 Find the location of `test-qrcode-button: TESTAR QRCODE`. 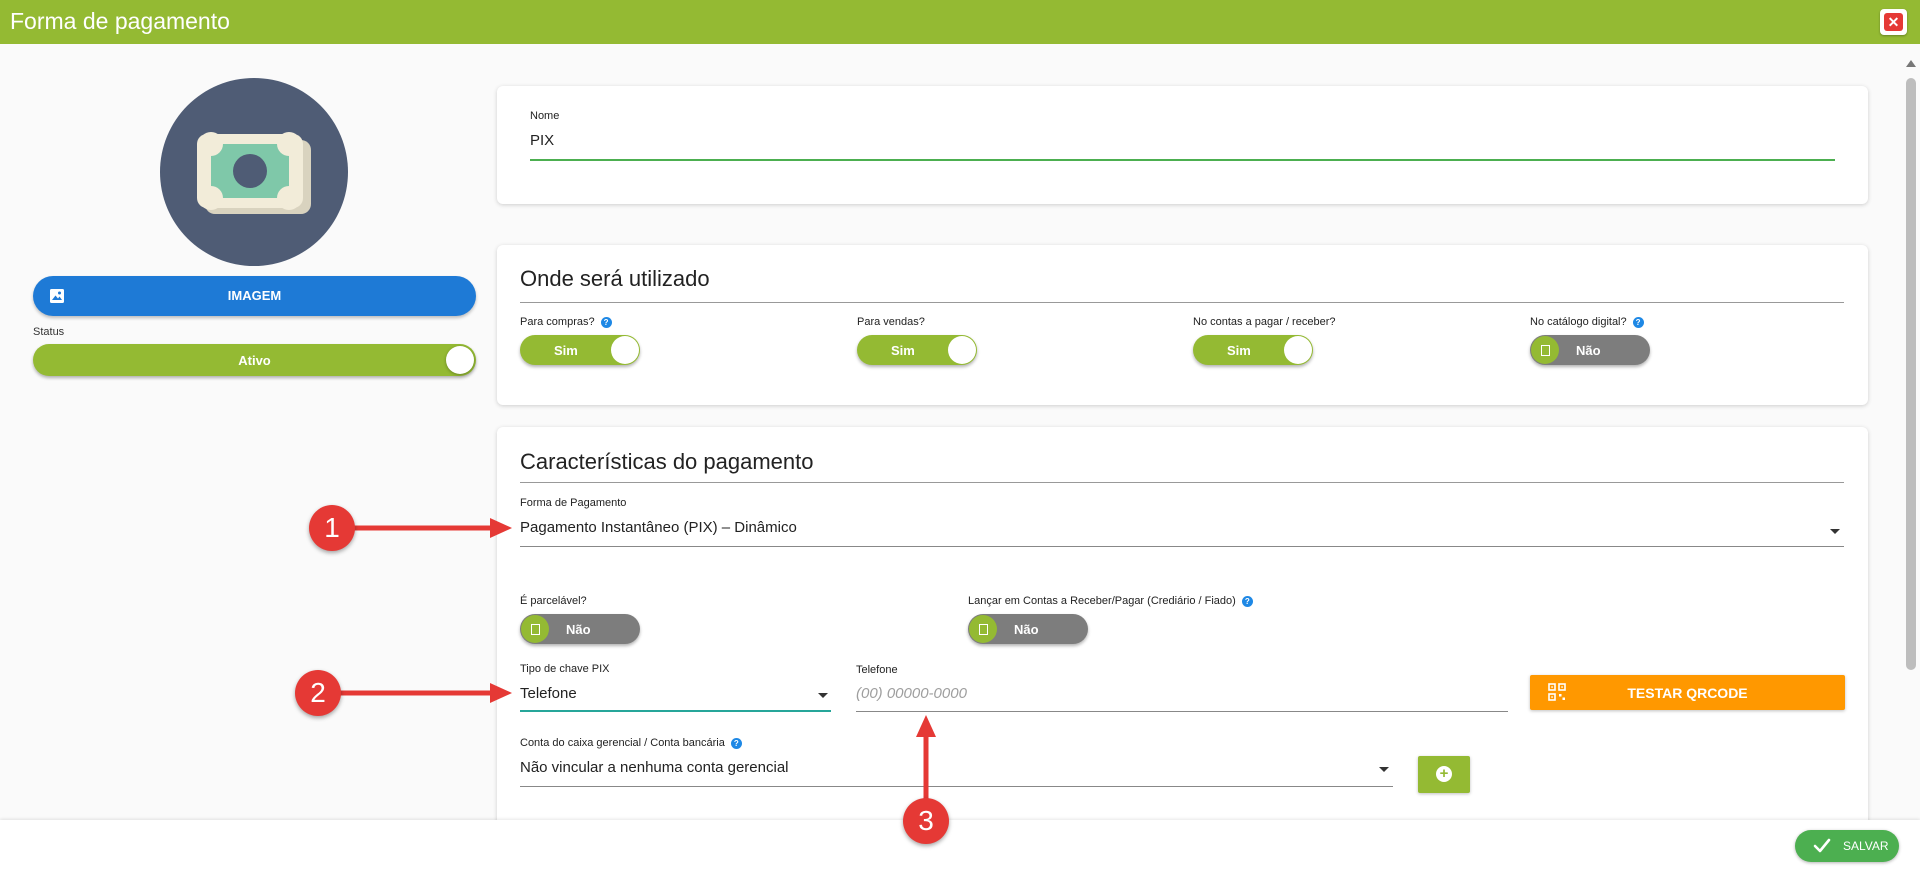

test-qrcode-button: TESTAR QRCODE is located at coordinates (1687, 692).